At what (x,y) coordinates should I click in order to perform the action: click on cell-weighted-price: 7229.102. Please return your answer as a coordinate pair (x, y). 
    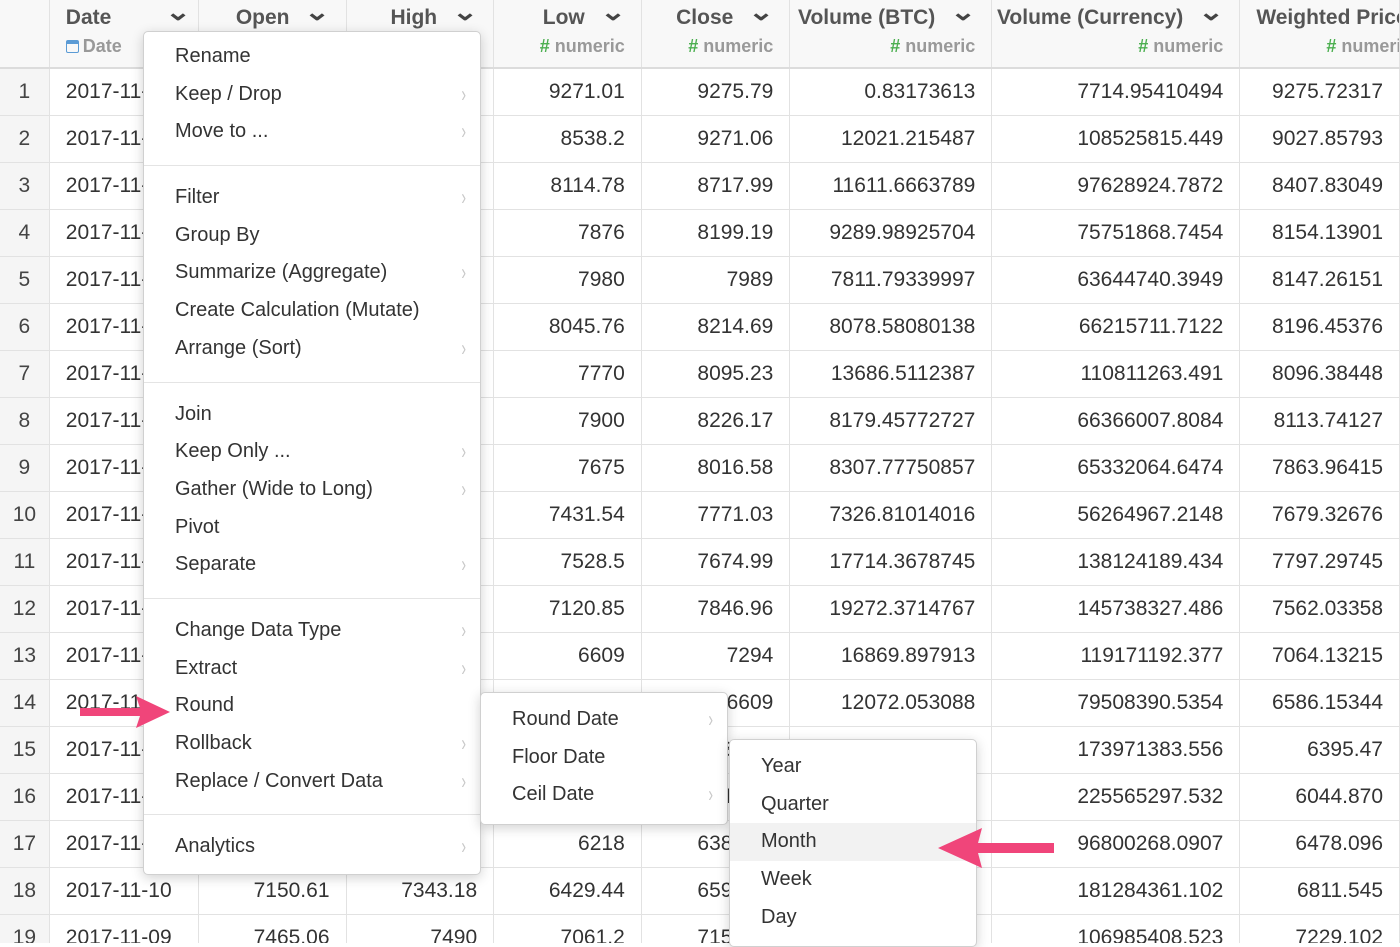
    Looking at the image, I should click on (1319, 928).